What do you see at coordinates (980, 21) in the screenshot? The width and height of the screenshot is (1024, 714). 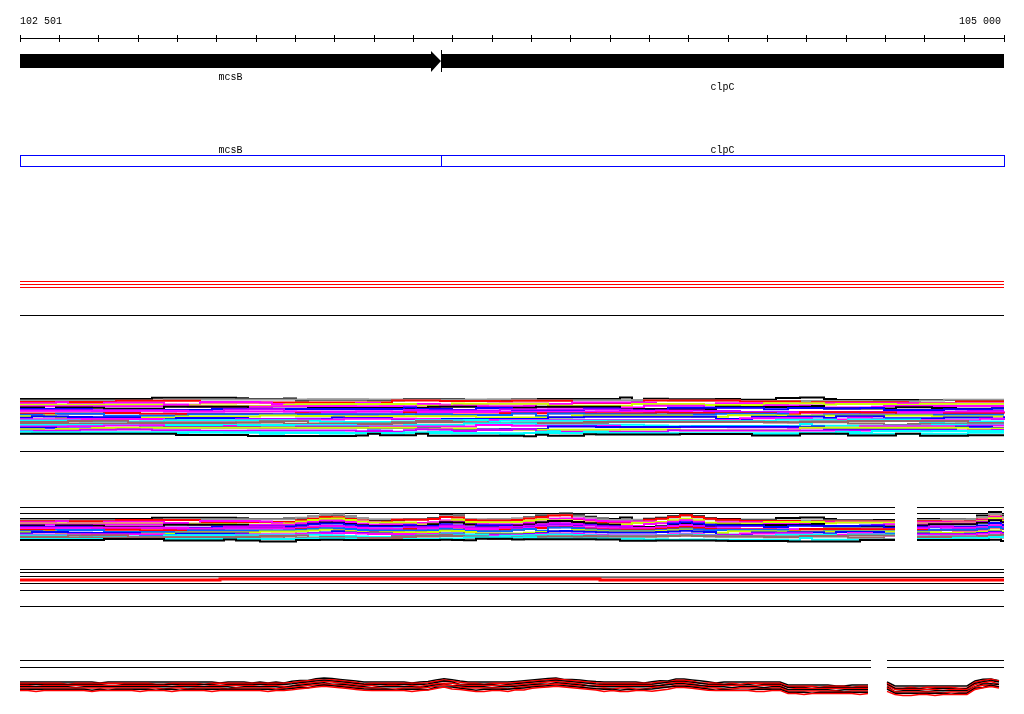 I see `ruler-end-label: 105 000` at bounding box center [980, 21].